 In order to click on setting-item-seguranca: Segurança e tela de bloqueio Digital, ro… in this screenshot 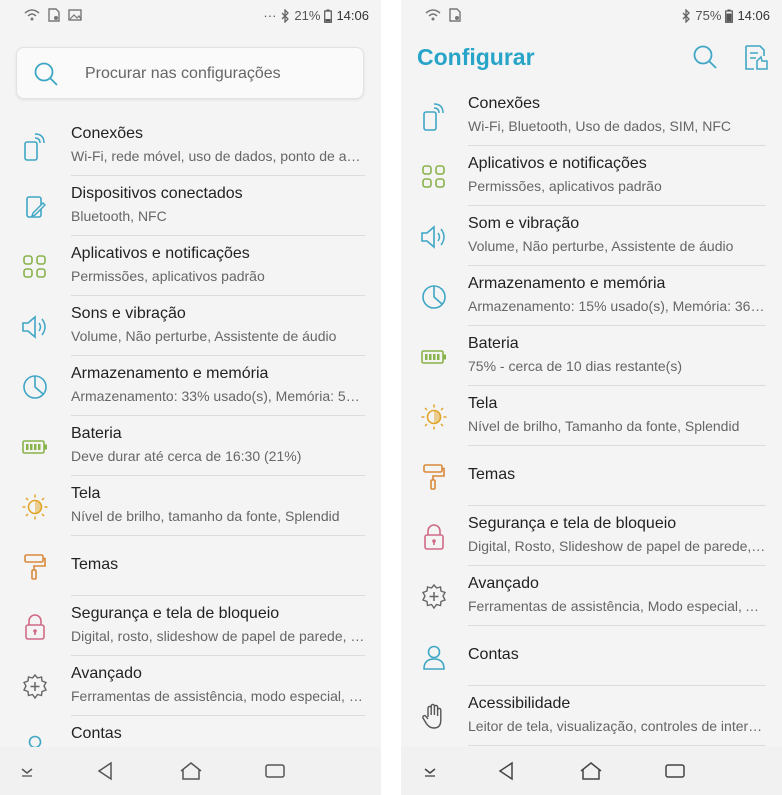, I will do `click(190, 626)`.